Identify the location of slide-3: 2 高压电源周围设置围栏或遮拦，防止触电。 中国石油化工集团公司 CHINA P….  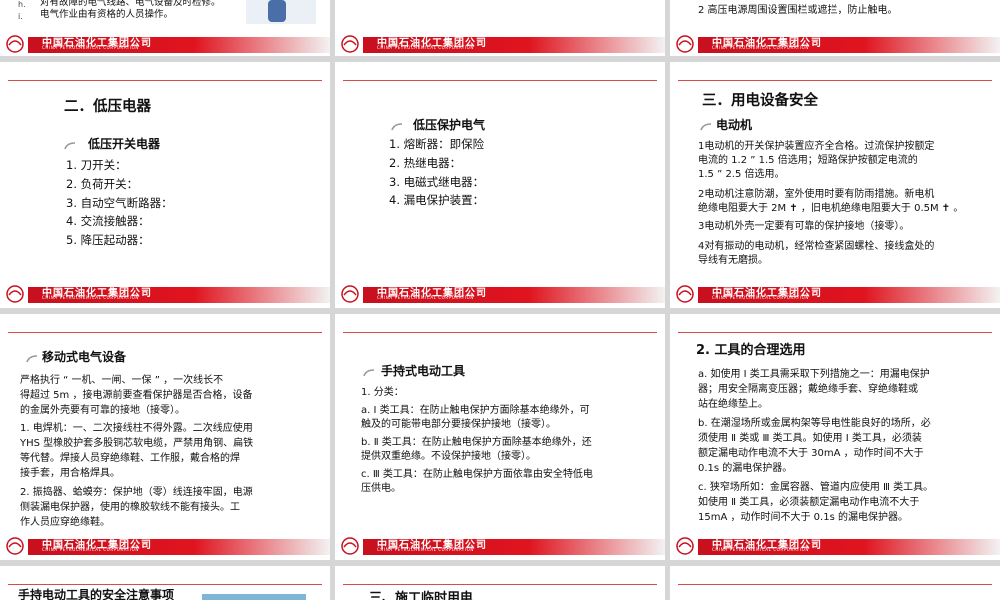
(835, 28).